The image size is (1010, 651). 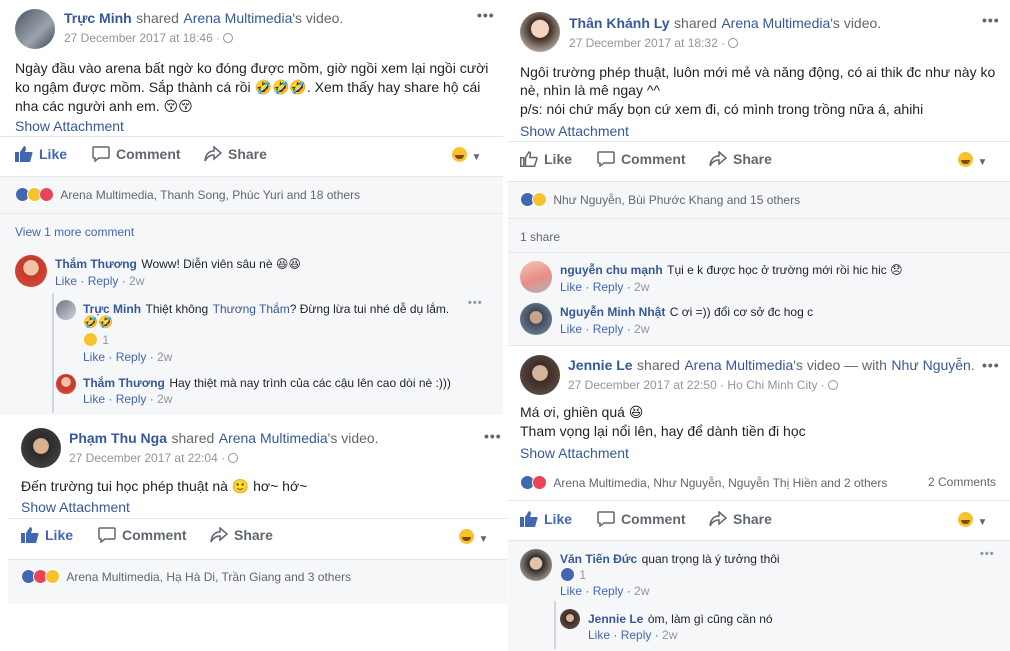 I want to click on shared-suffix: 's video — with, so click(x=840, y=365).